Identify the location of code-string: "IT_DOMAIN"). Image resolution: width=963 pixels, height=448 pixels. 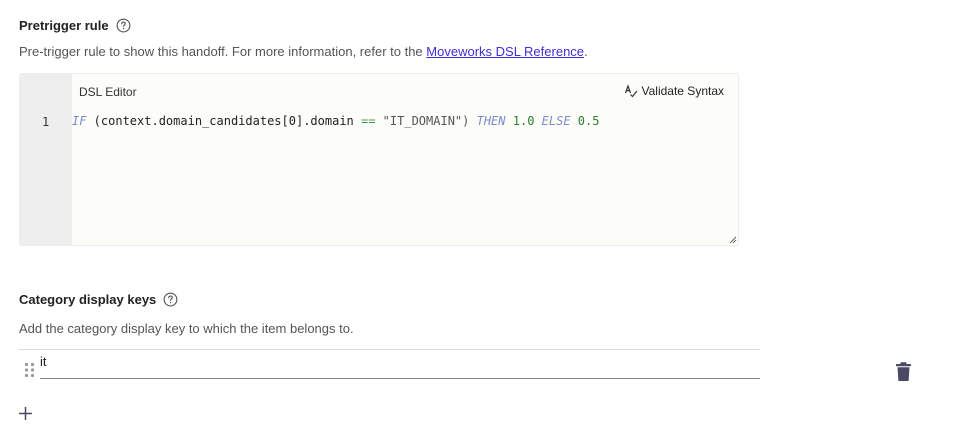
(426, 121).